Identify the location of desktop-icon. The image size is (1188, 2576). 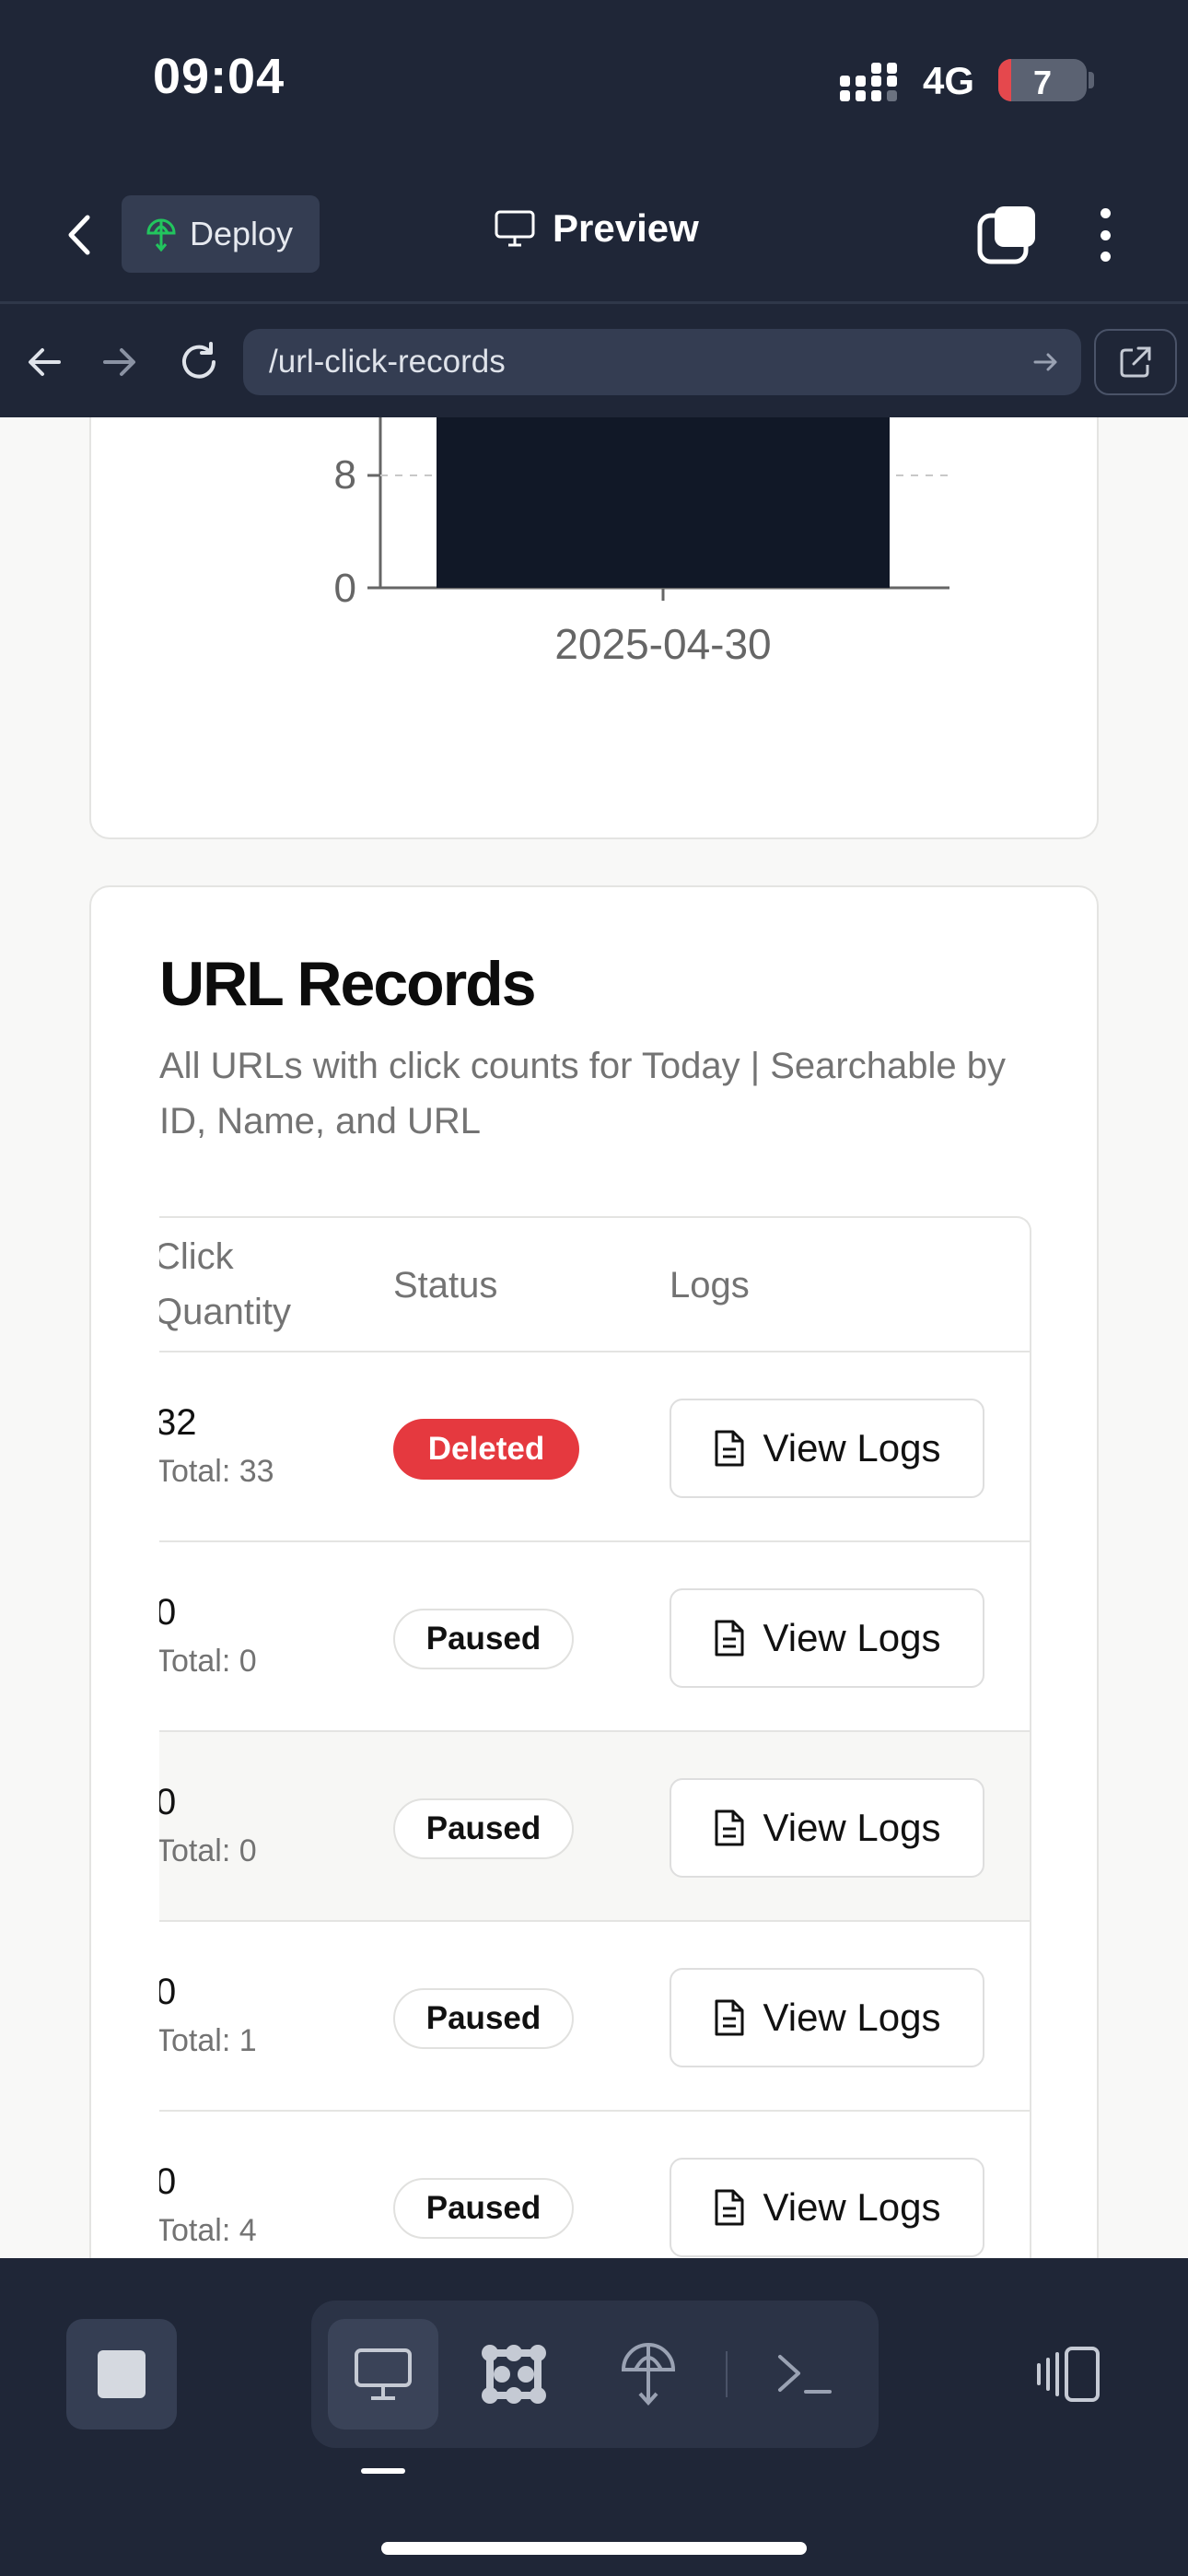
(383, 2374).